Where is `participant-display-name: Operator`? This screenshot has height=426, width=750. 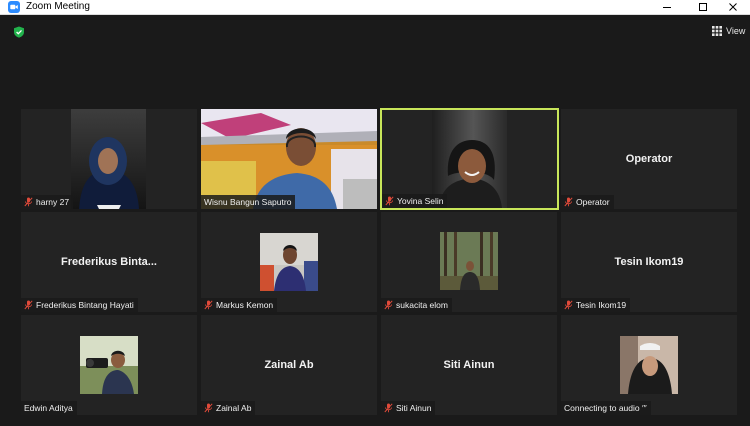
participant-display-name: Operator is located at coordinates (649, 159).